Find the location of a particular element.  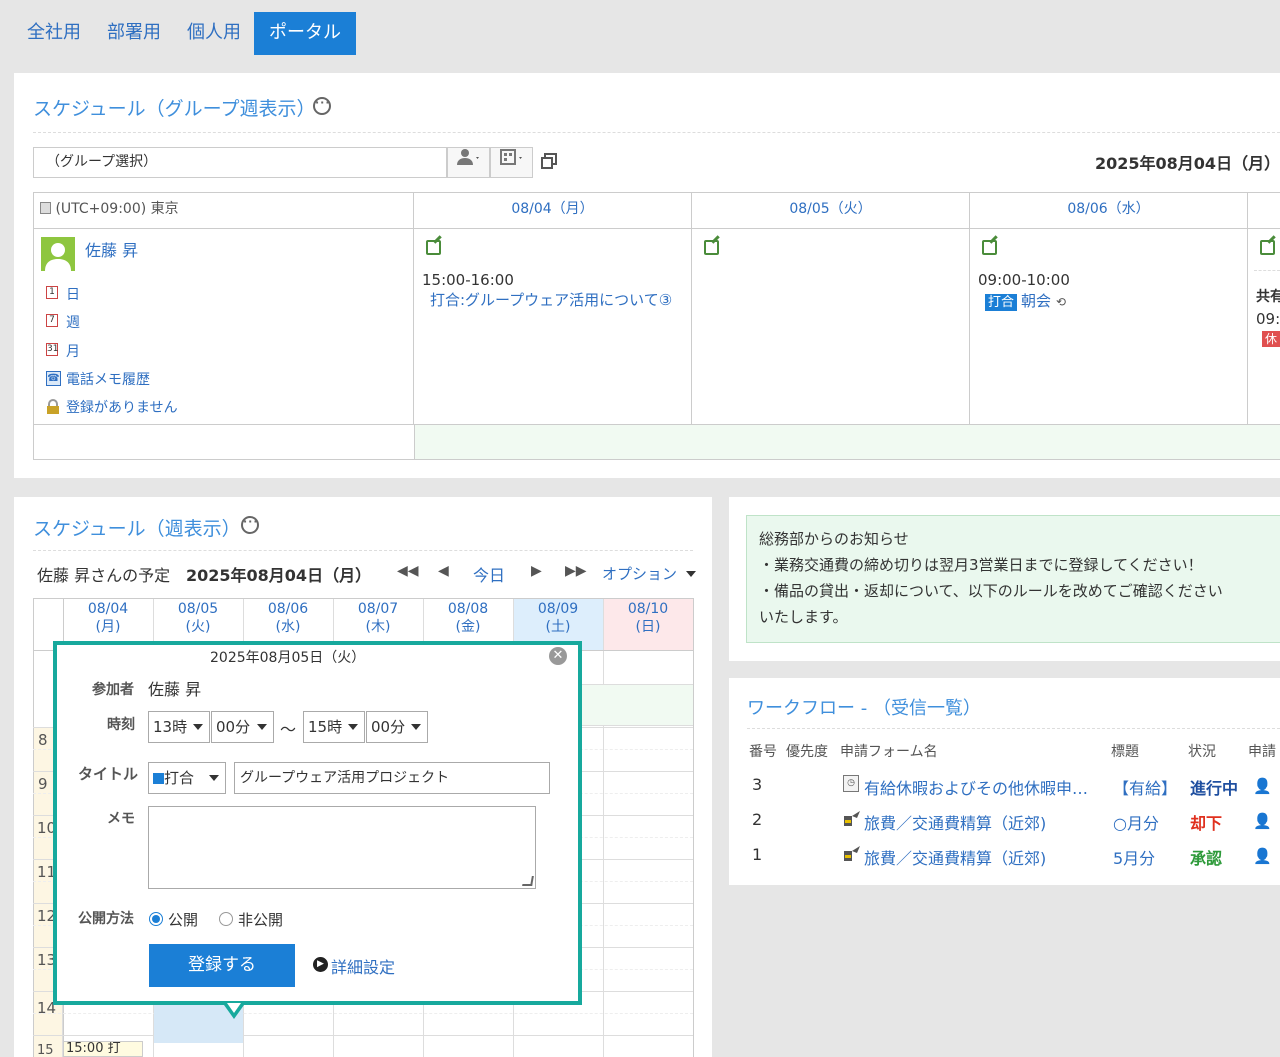

user-name-link: 佐藤 昇 is located at coordinates (111, 249).